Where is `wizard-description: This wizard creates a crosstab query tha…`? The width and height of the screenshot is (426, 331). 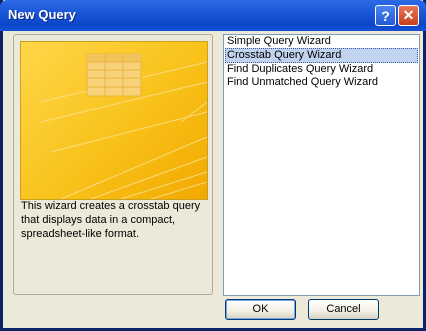
wizard-description: This wizard creates a crosstab query tha… is located at coordinates (111, 220).